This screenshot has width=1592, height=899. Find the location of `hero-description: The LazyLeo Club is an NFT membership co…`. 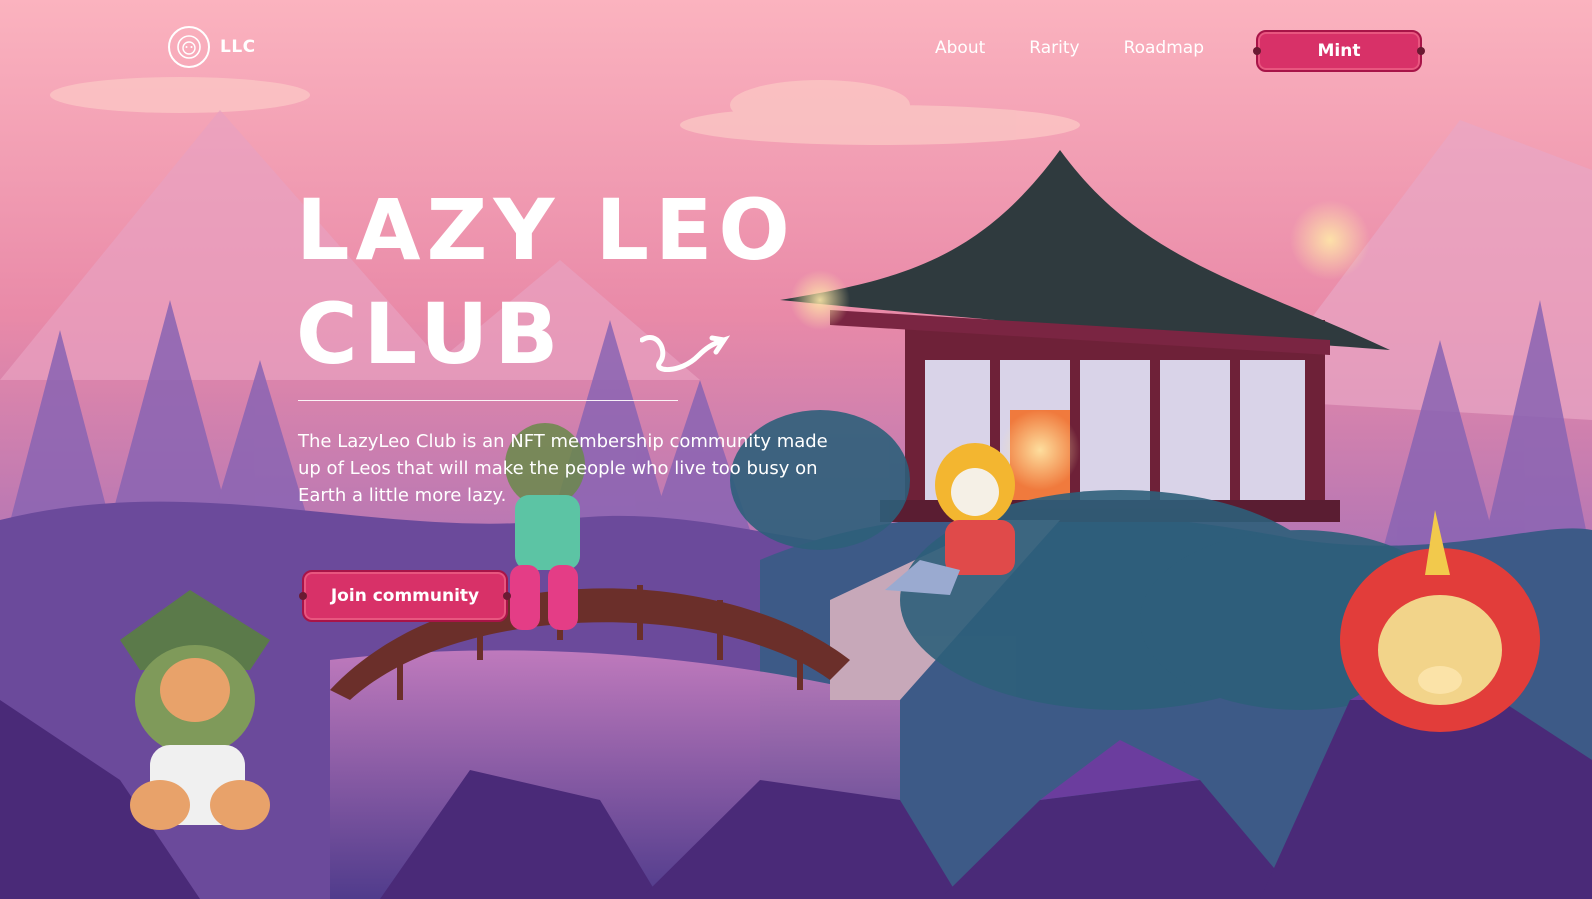

hero-description: The LazyLeo Club is an NFT membership co… is located at coordinates (563, 468).